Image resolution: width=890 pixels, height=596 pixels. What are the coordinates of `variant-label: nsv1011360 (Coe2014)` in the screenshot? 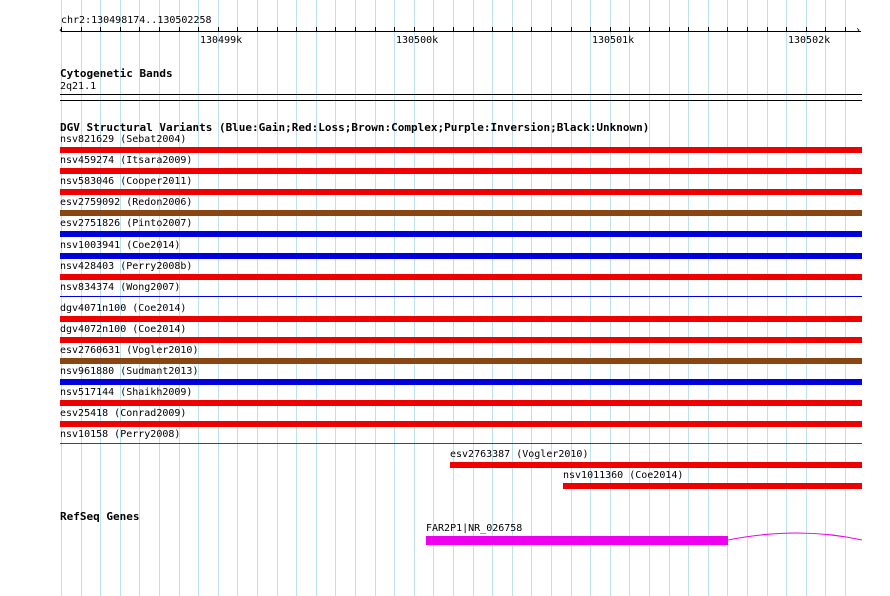 It's located at (623, 476).